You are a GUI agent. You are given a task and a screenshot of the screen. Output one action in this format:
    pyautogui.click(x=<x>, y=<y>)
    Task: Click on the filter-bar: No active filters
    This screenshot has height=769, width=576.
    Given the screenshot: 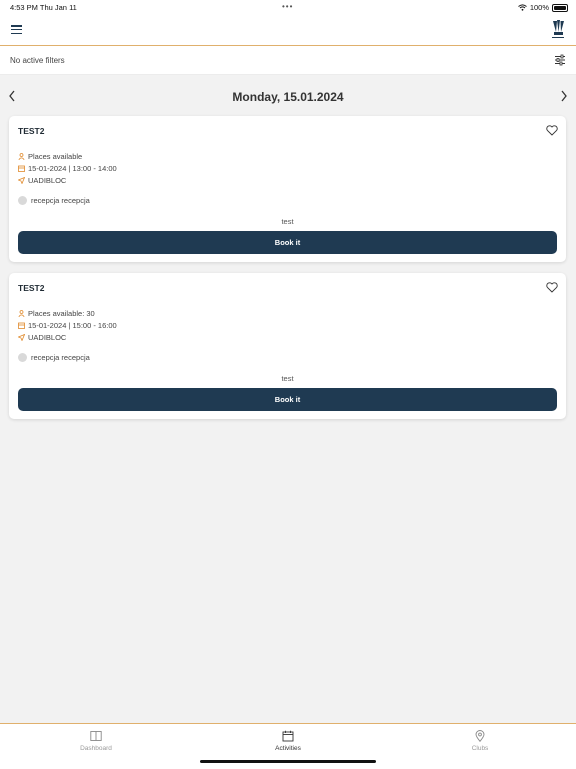 What is the action you would take?
    pyautogui.click(x=288, y=60)
    